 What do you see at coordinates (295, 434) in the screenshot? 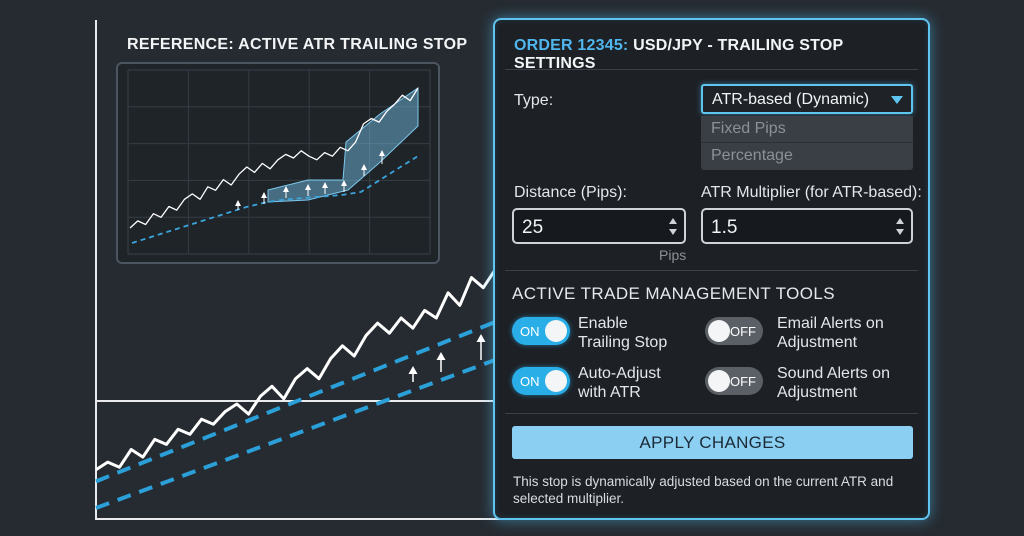
I see `trailing-stop-line-lower` at bounding box center [295, 434].